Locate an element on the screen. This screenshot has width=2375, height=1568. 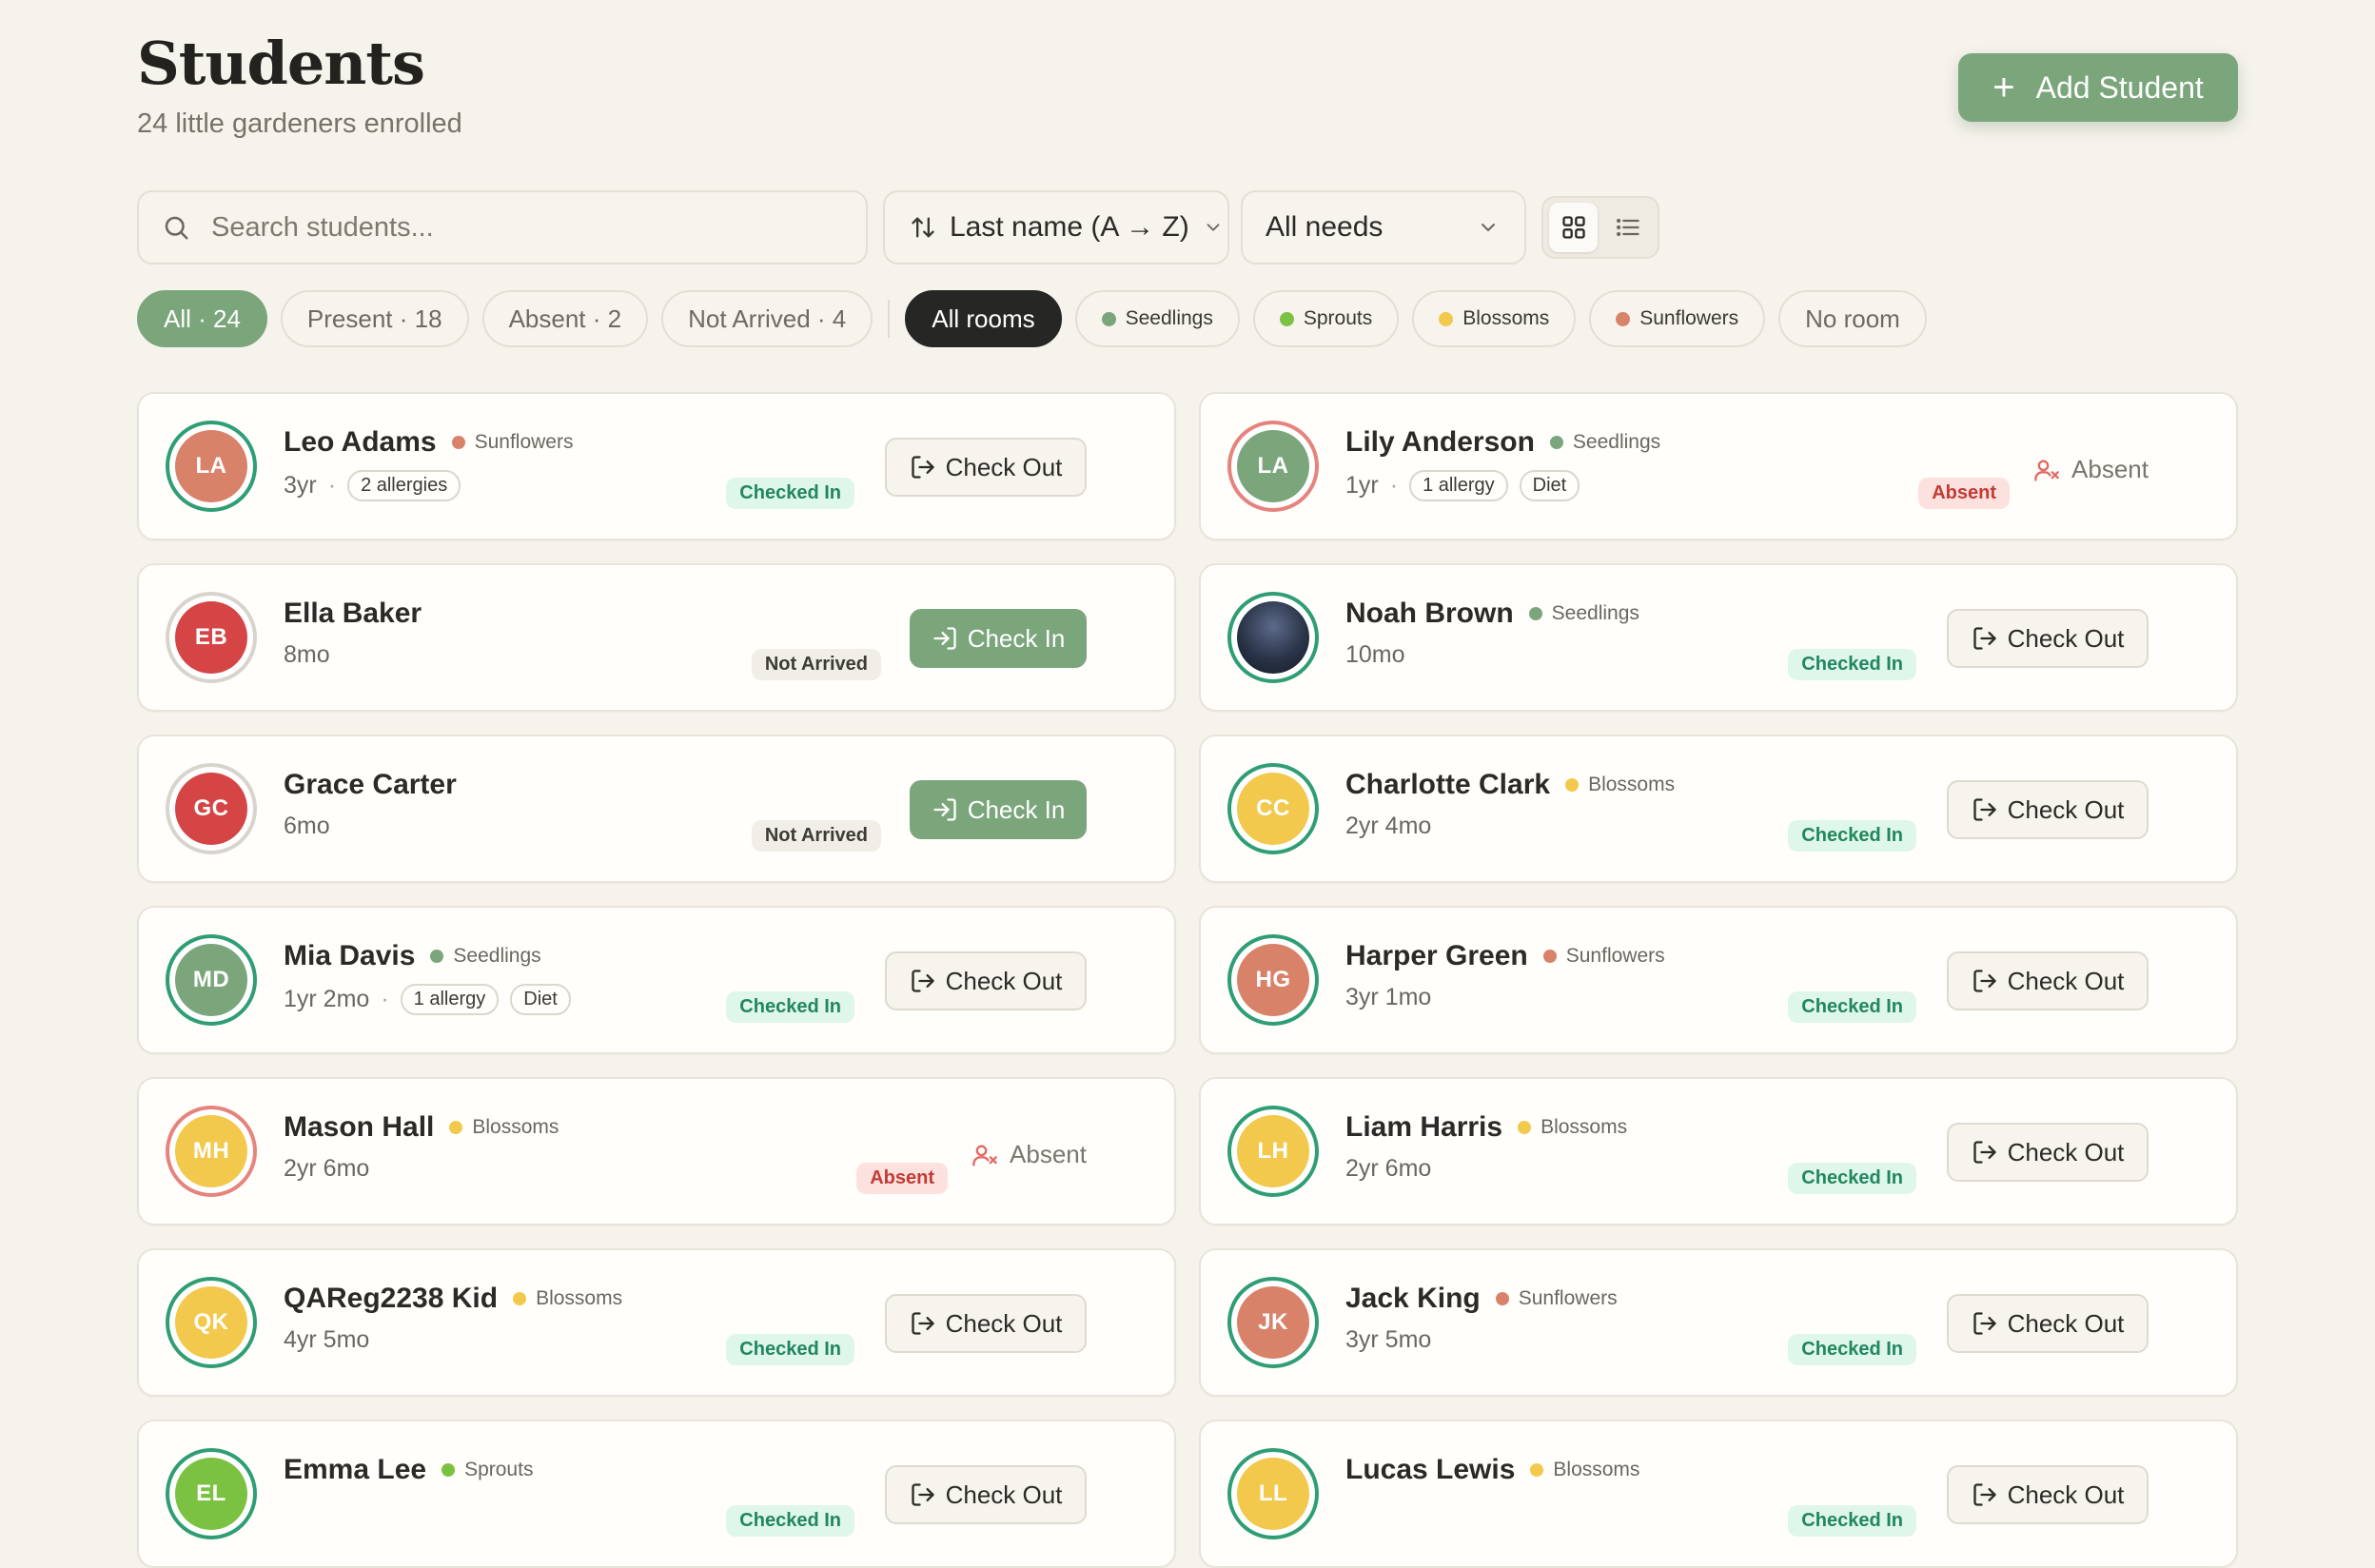
student-card: EB Ella Baker 8mo Not Arrived Check In is located at coordinates (656, 637).